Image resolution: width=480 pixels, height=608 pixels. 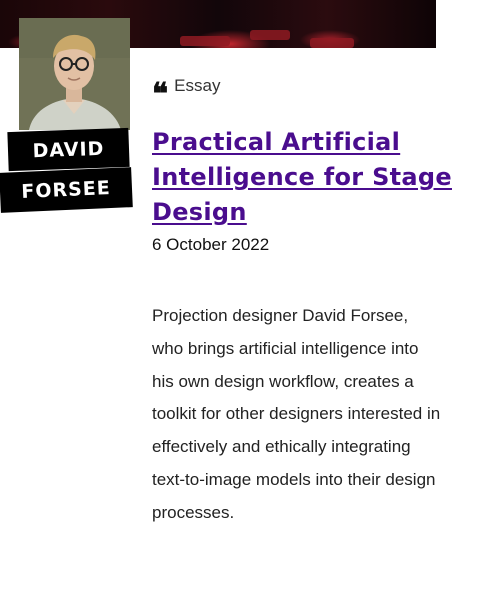 I want to click on category-text: Essay, so click(x=197, y=85).